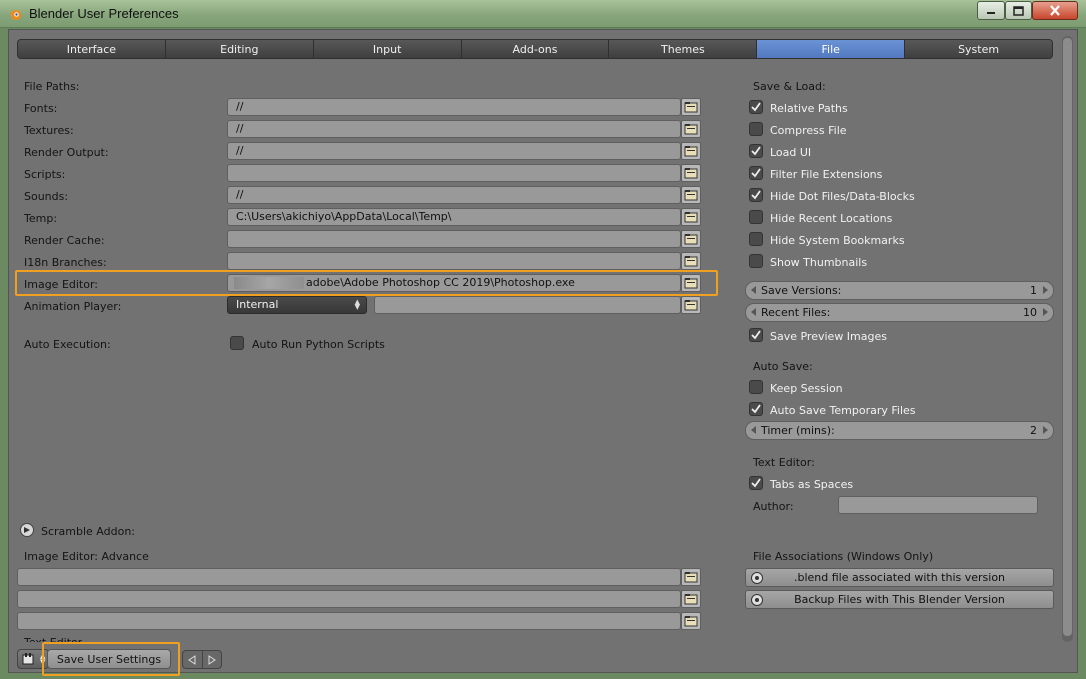 The height and width of the screenshot is (679, 1086). I want to click on header-nav-arrows, so click(202, 659).